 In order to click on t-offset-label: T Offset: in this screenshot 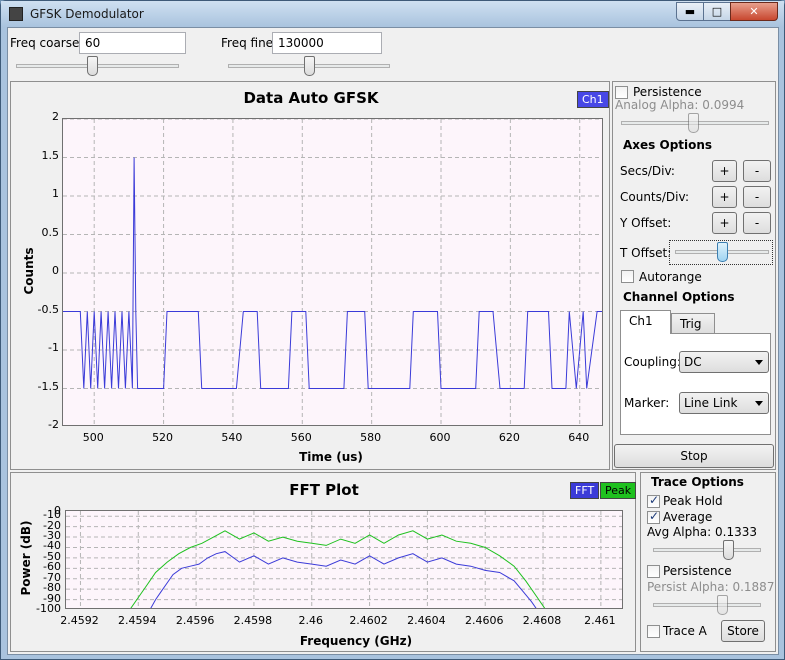, I will do `click(646, 253)`.